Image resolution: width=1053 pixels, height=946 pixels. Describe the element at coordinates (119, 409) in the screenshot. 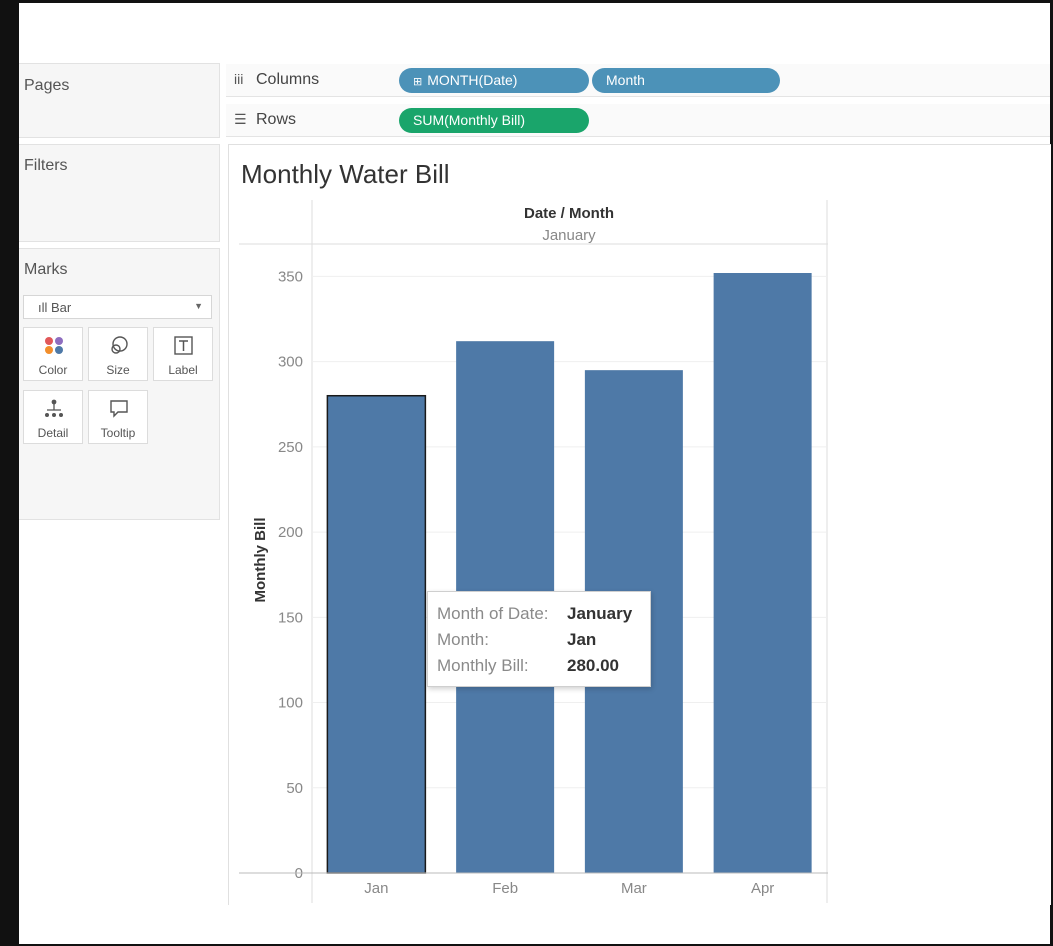

I see `speech-bubble-icon` at that location.